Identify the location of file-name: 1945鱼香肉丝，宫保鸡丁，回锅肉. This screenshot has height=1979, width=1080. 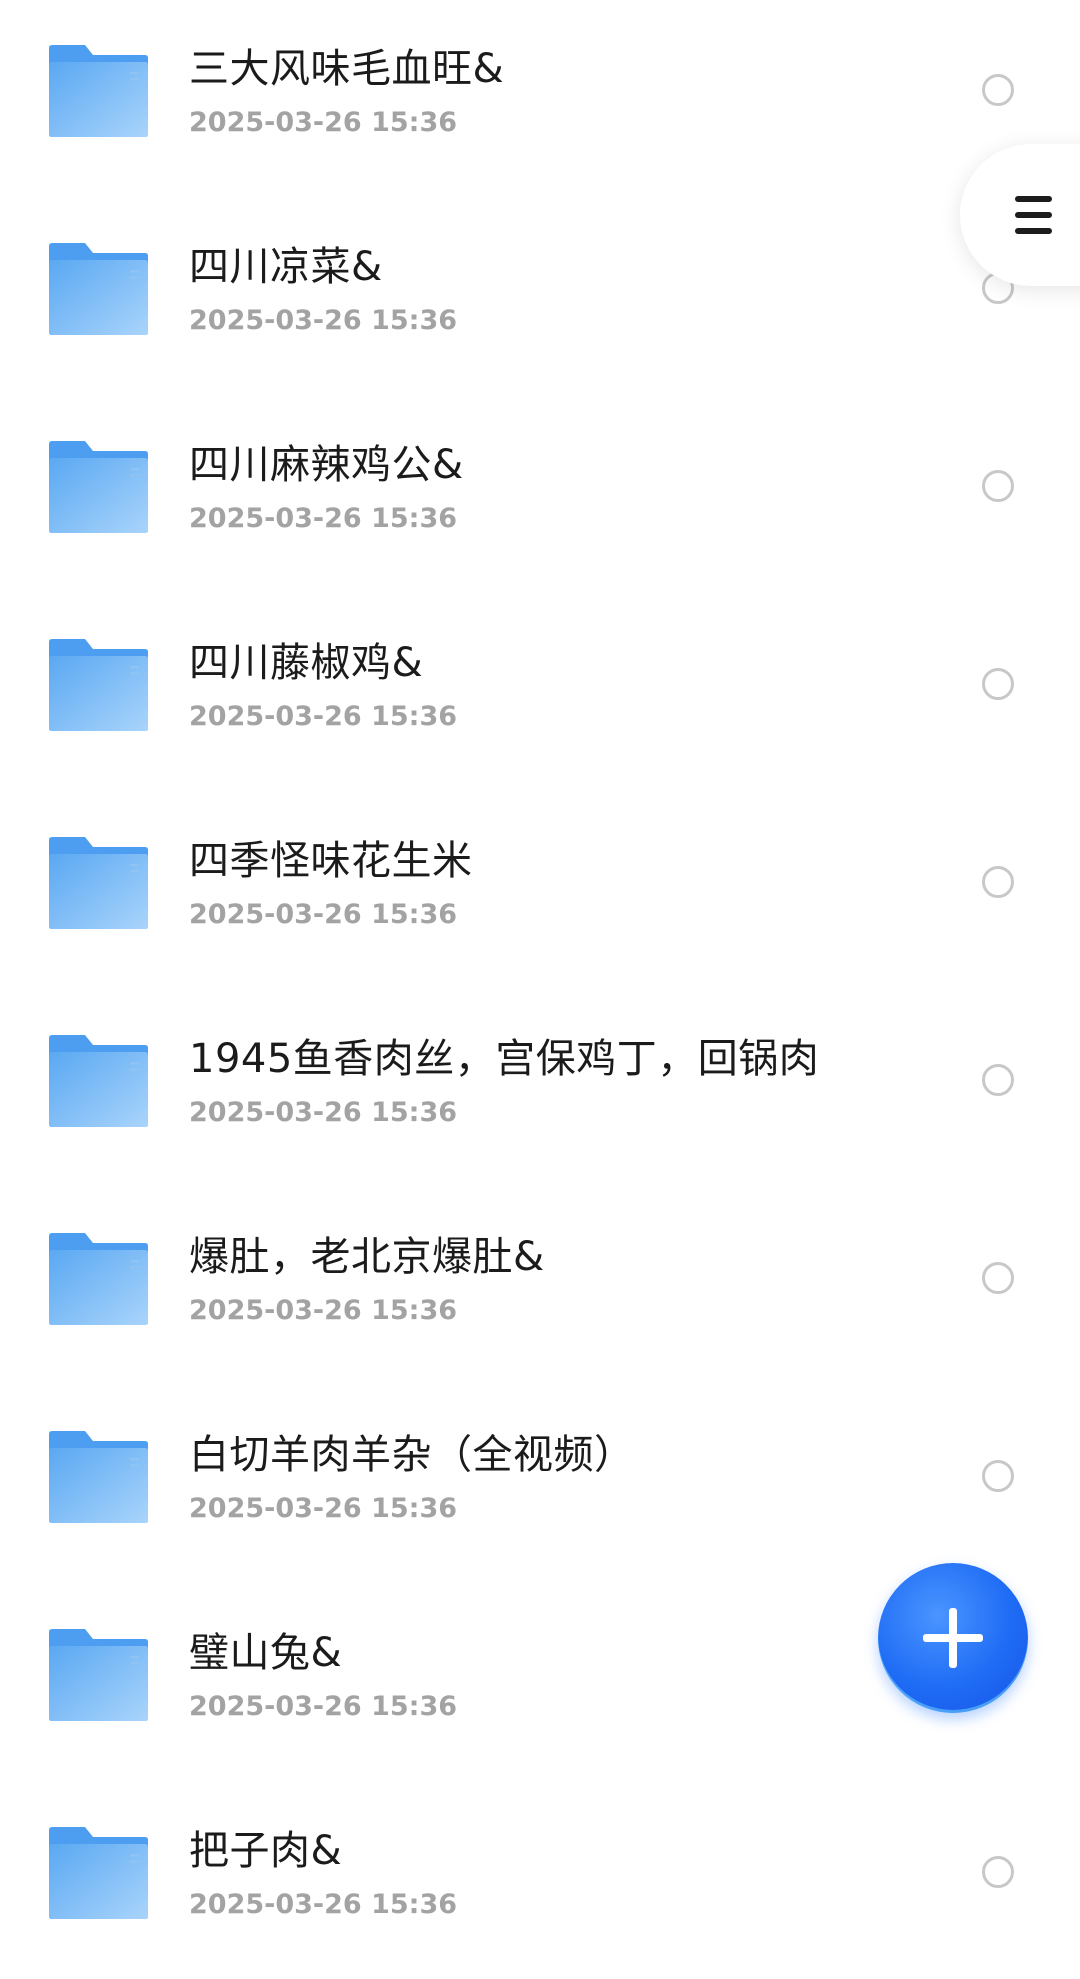
(504, 1059).